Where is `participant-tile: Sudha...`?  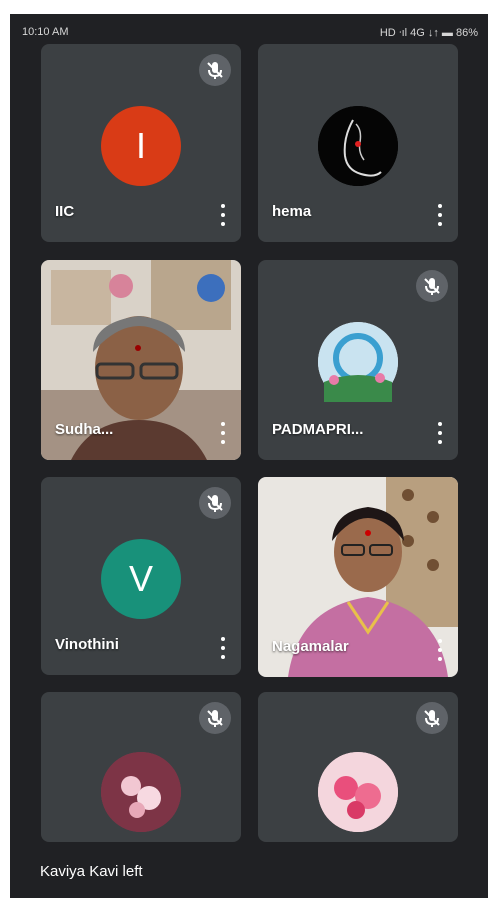 participant-tile: Sudha... is located at coordinates (141, 360).